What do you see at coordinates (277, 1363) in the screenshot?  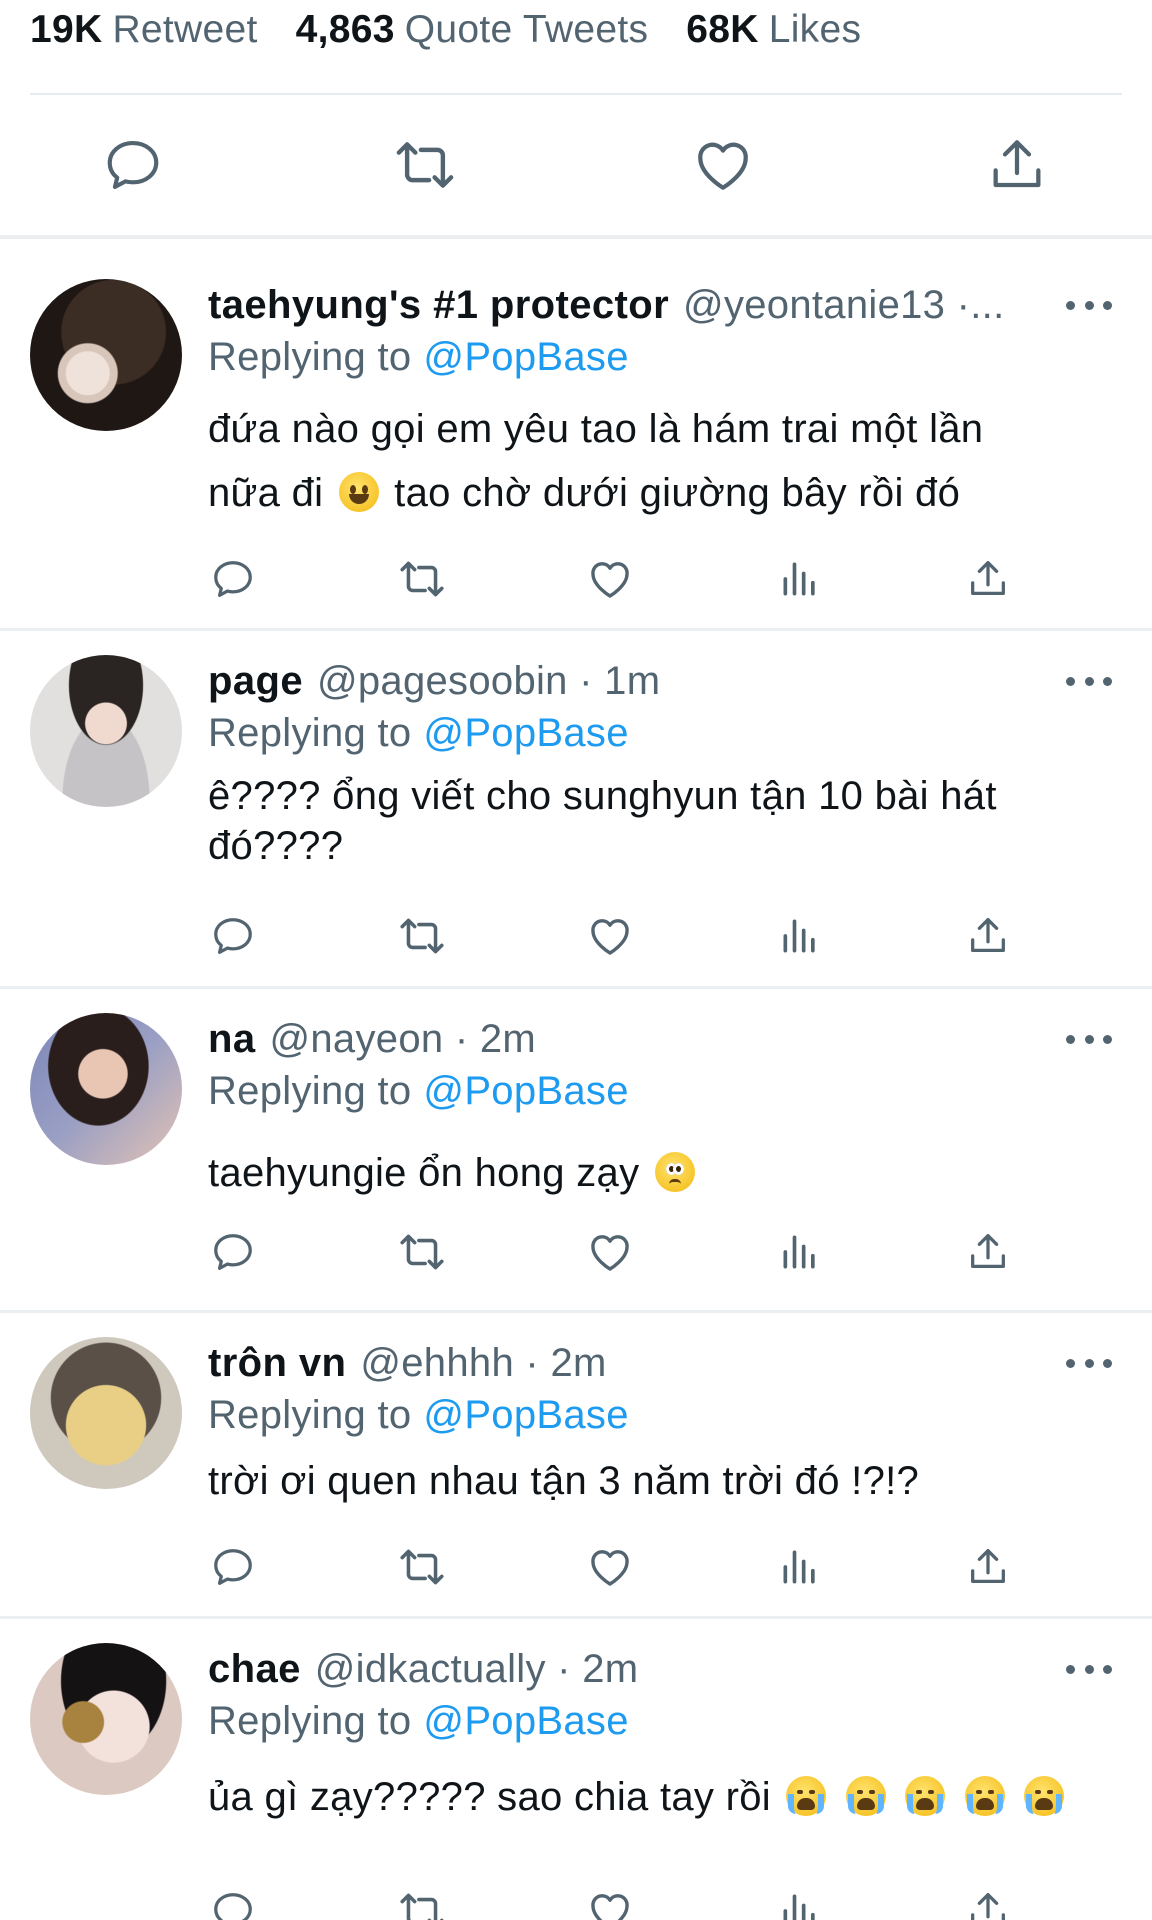 I see `display-name: trôn vn` at bounding box center [277, 1363].